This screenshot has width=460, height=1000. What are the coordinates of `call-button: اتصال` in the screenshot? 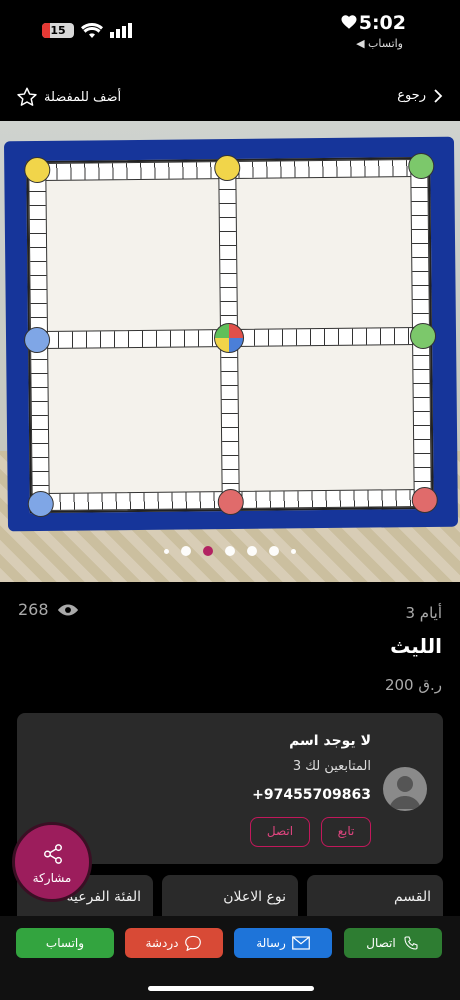 It's located at (393, 943).